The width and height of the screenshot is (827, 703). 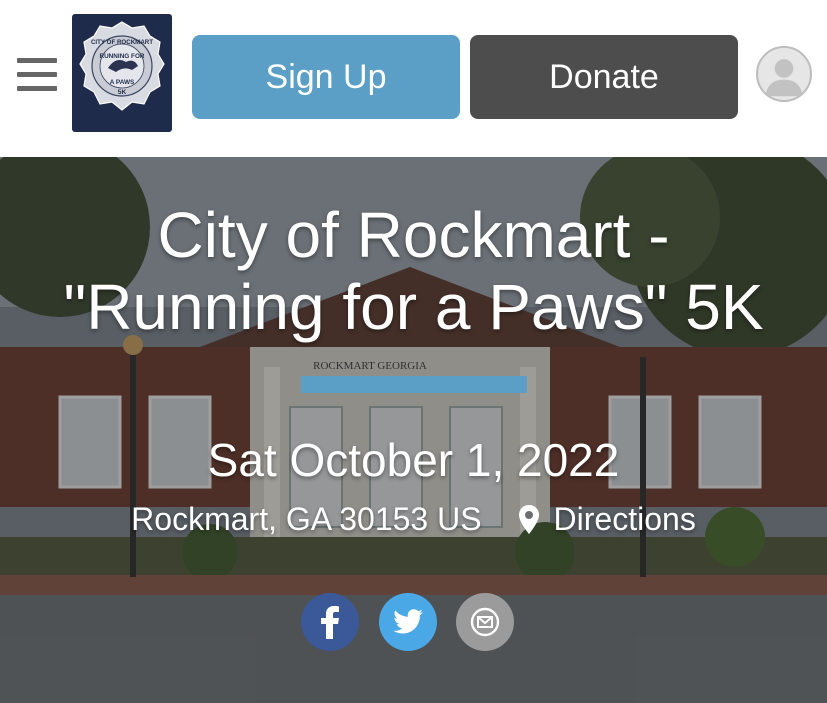 What do you see at coordinates (413, 460) in the screenshot?
I see `event-date: Sat October 1, 2022` at bounding box center [413, 460].